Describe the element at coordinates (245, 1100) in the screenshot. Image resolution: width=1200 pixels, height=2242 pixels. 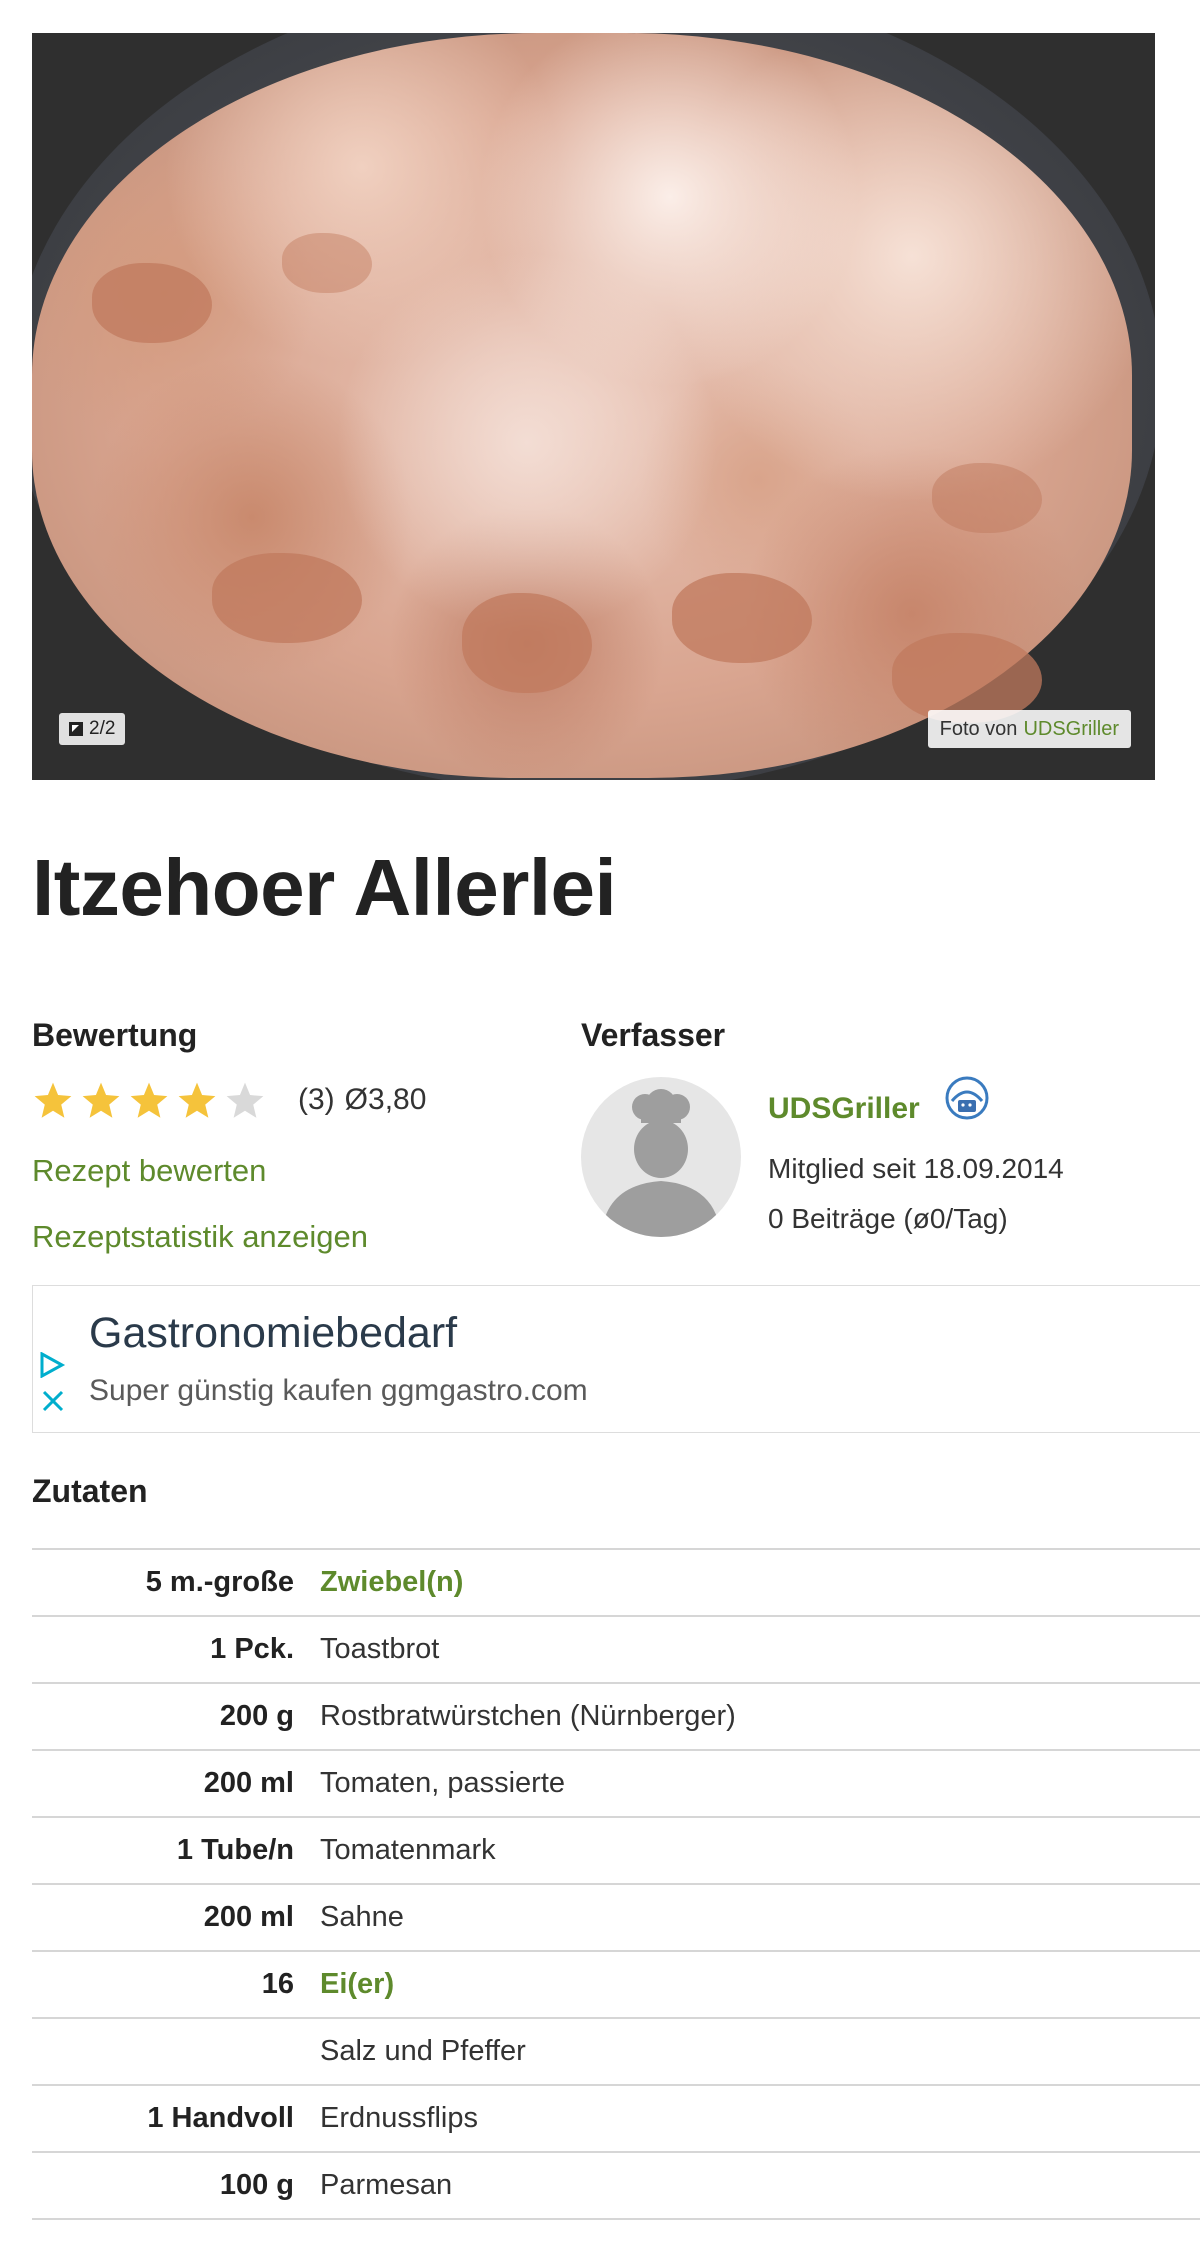
I see `star-empty-icon` at that location.